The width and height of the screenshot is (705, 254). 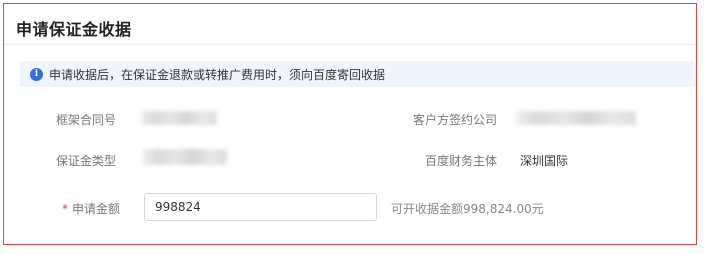 I want to click on notice-text: 申请收据后，在保证金退款或转推广费用时，须向百度寄回收据, so click(x=217, y=74).